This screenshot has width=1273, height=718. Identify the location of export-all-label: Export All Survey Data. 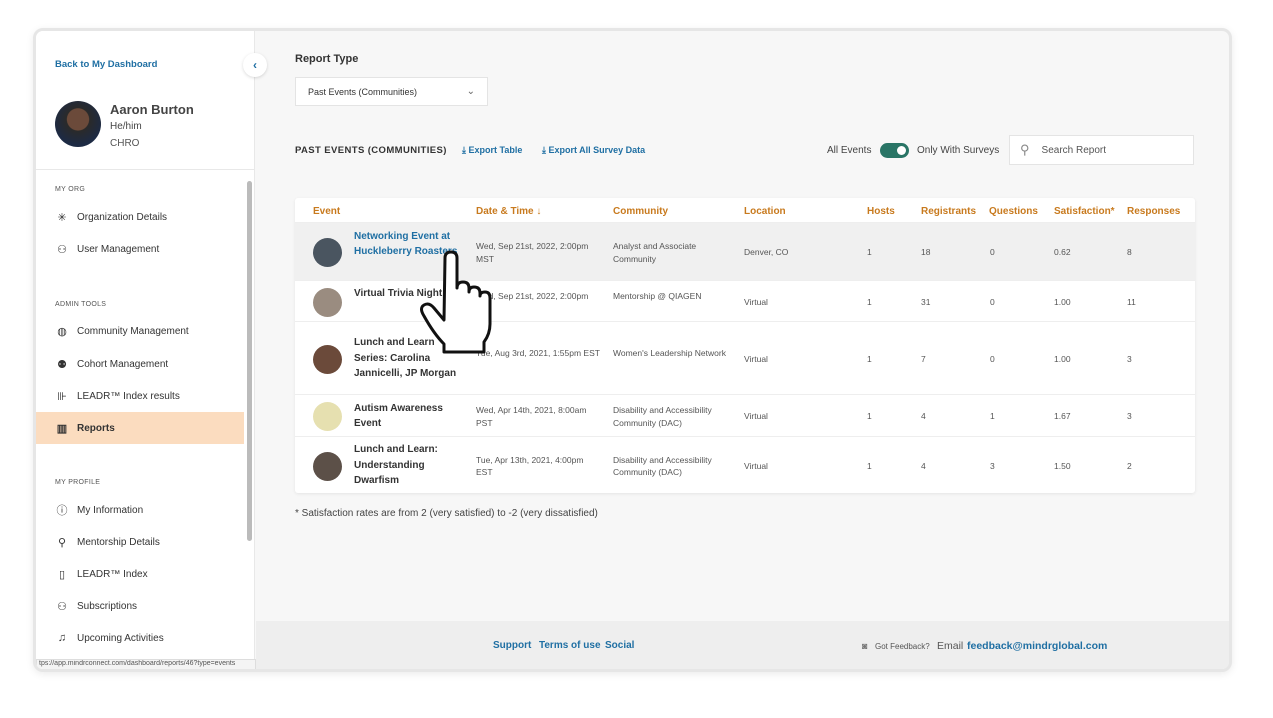
(597, 150).